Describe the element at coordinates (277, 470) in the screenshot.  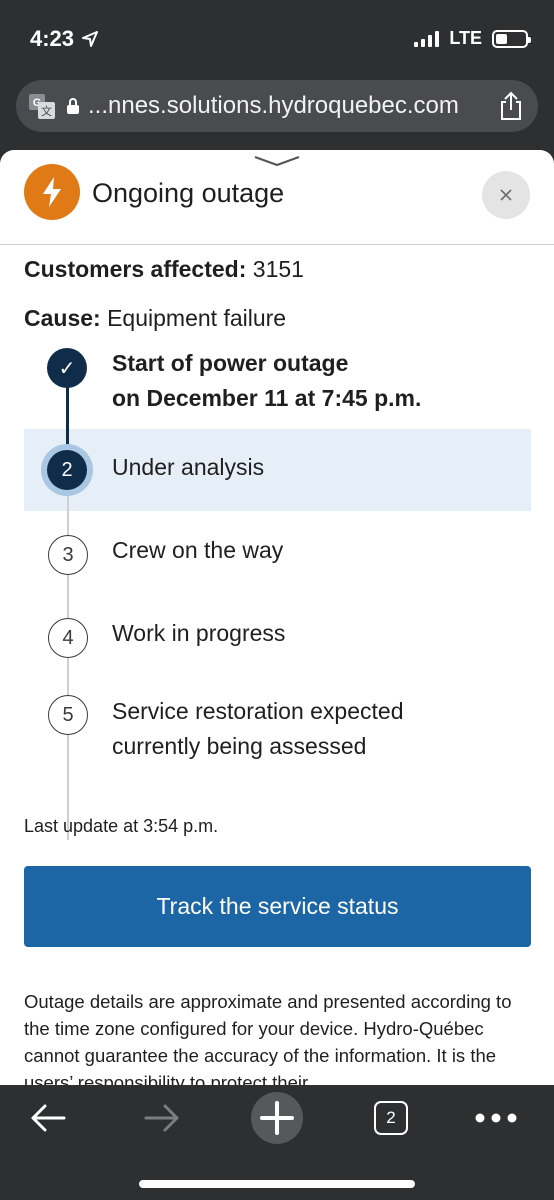
I see `current-step-highlight` at that location.